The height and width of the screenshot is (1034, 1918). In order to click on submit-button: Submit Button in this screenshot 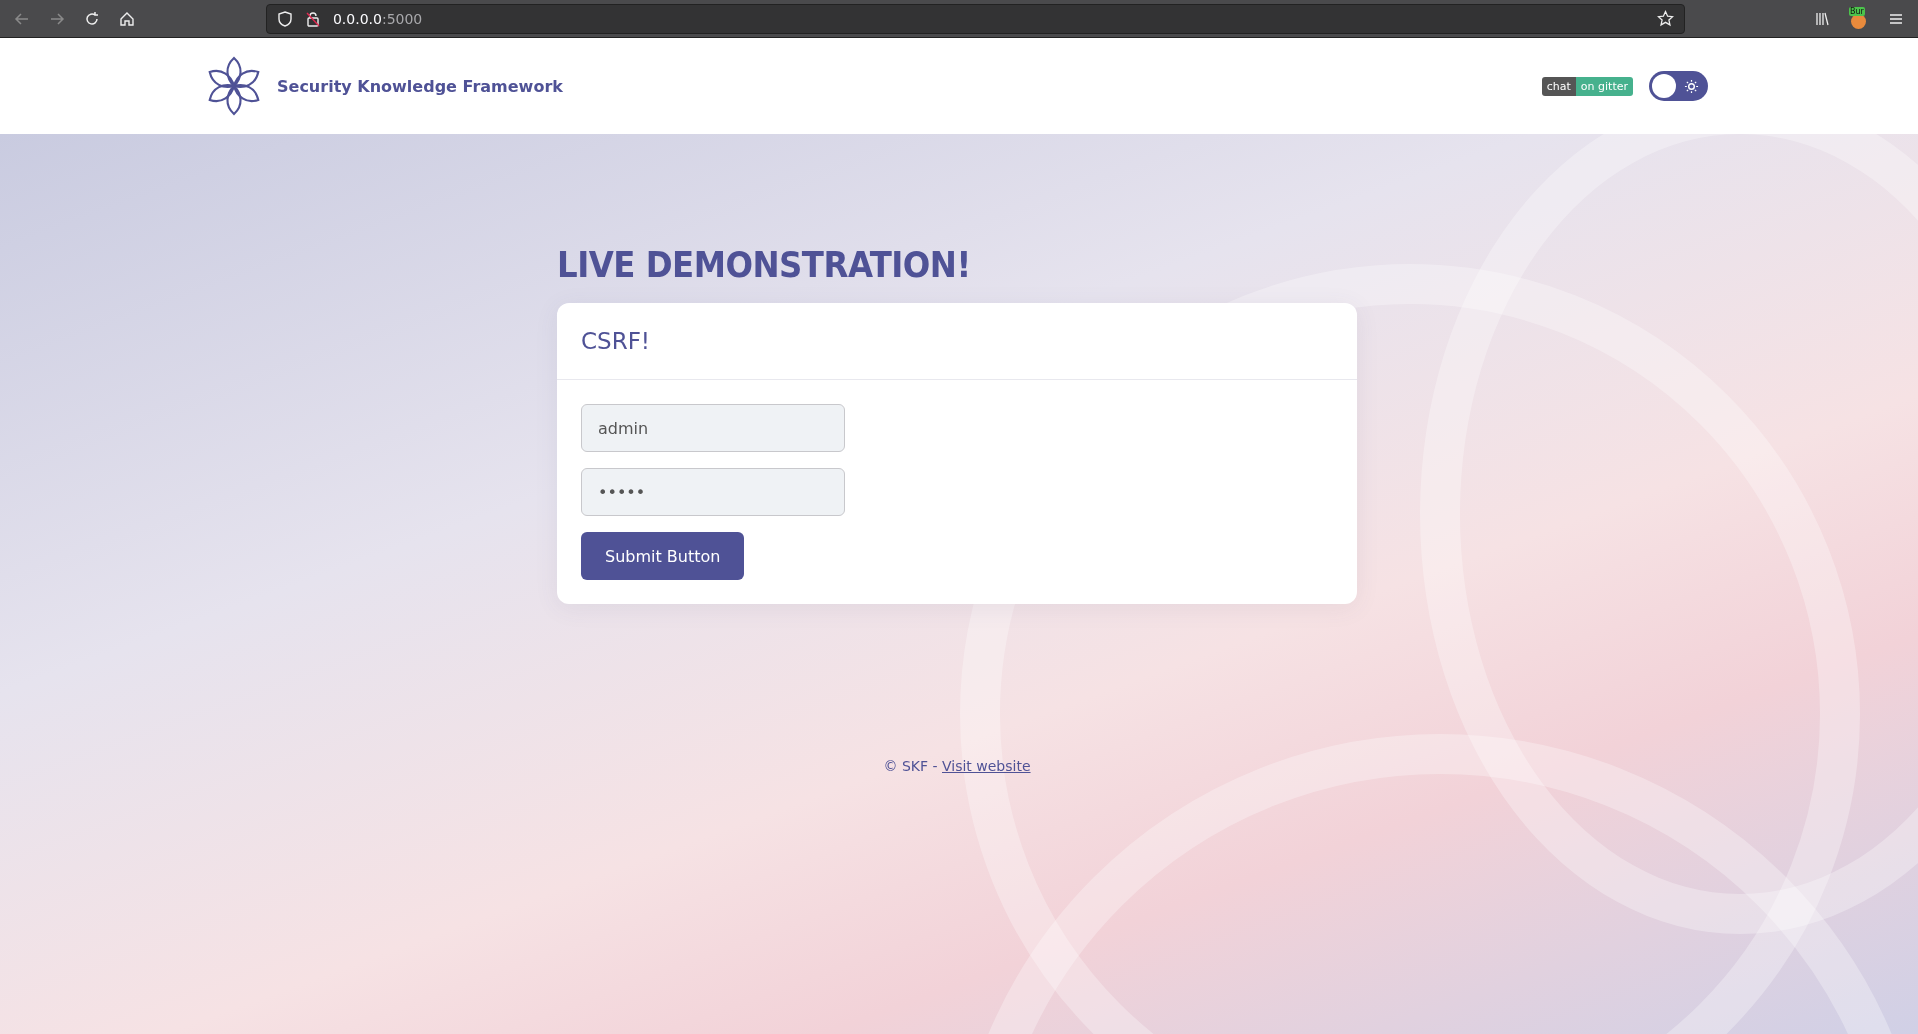, I will do `click(663, 556)`.